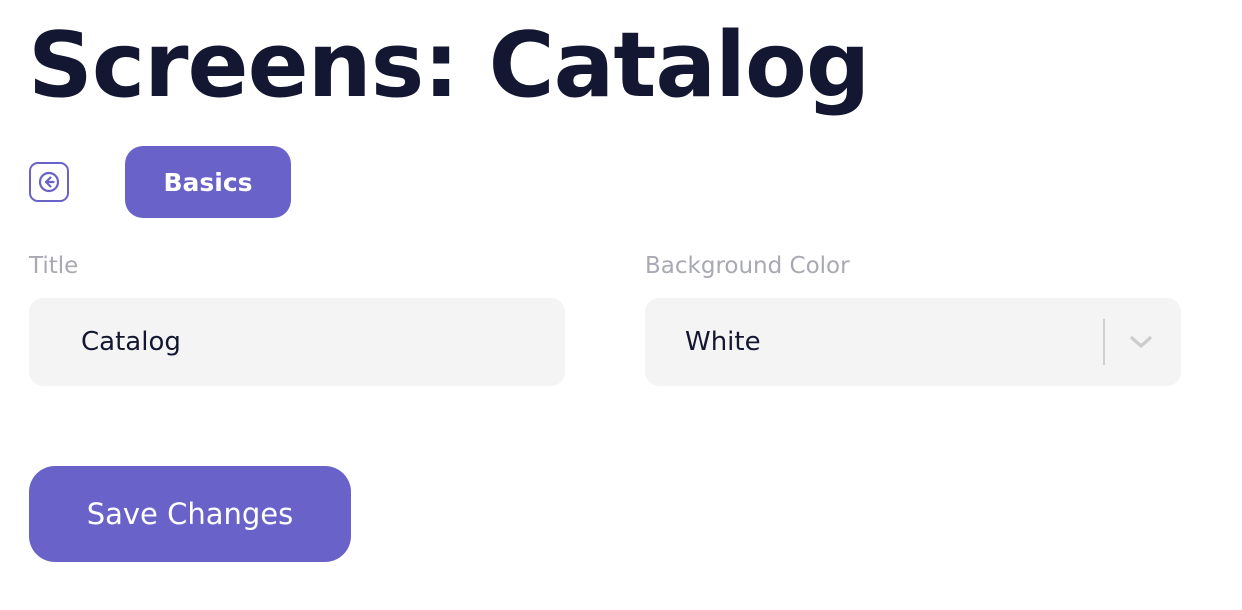 This screenshot has width=1242, height=610. Describe the element at coordinates (913, 342) in the screenshot. I see `background-color-select: White` at that location.